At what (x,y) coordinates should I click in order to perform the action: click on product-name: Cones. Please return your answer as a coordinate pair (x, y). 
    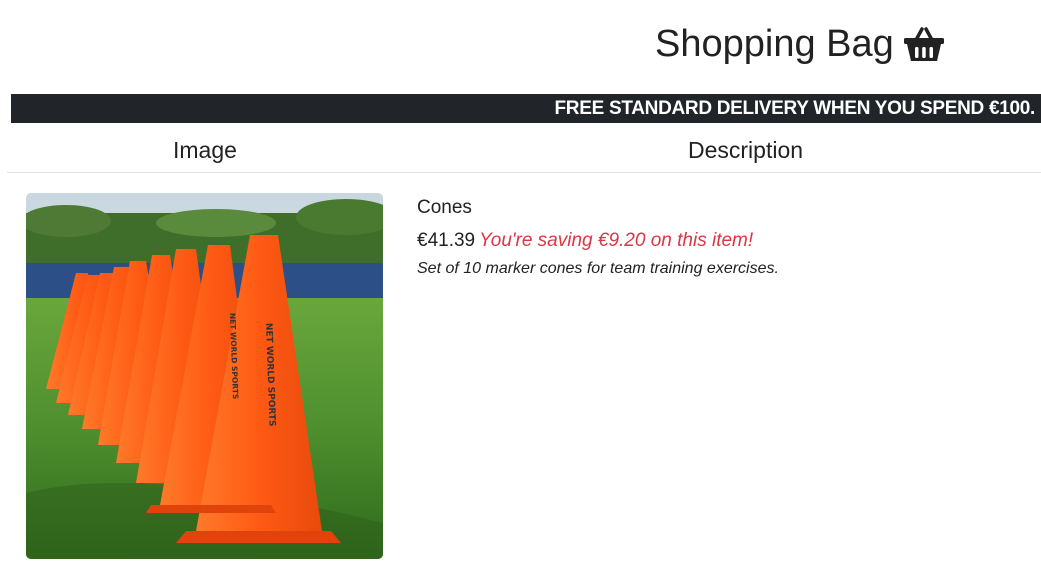
    Looking at the image, I should click on (444, 207).